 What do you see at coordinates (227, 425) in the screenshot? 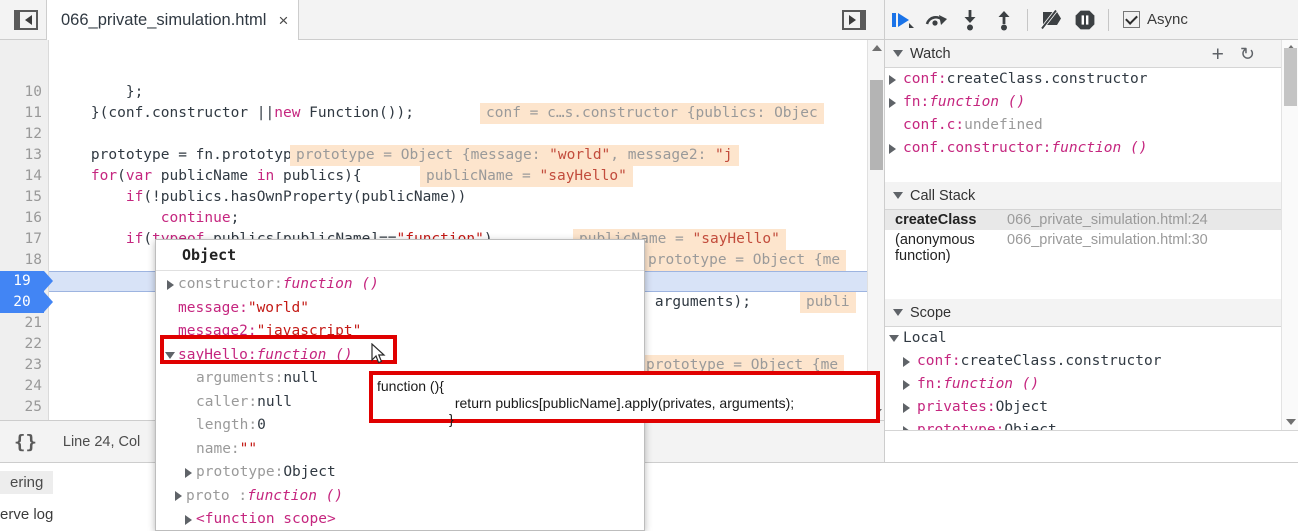
I see `property-name: length:` at bounding box center [227, 425].